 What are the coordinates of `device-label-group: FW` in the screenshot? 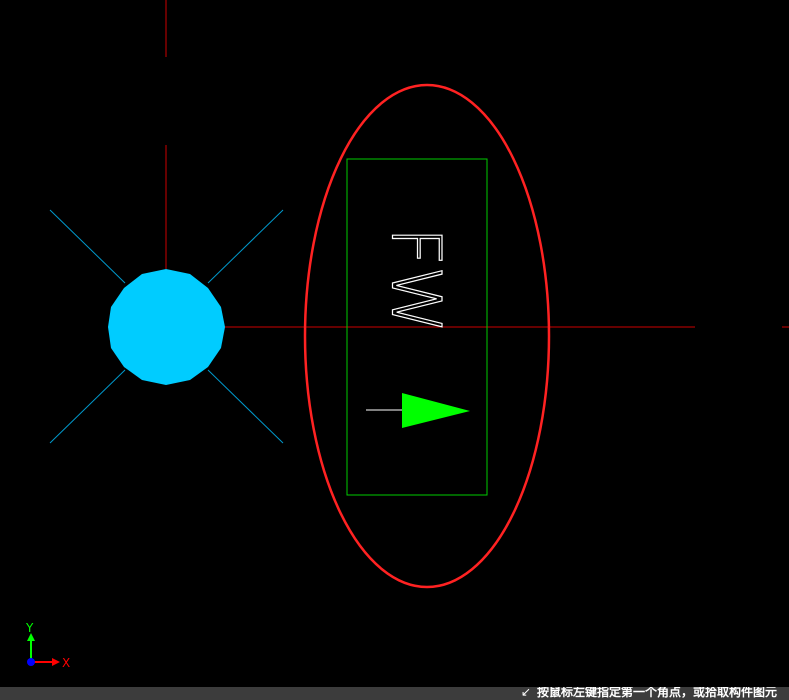 It's located at (415, 280).